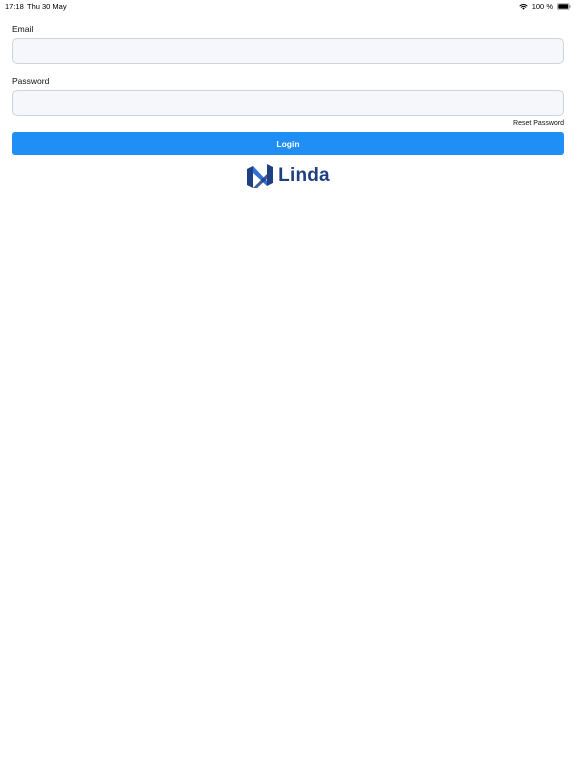 The width and height of the screenshot is (576, 768). Describe the element at coordinates (288, 51) in the screenshot. I see `email-field` at that location.